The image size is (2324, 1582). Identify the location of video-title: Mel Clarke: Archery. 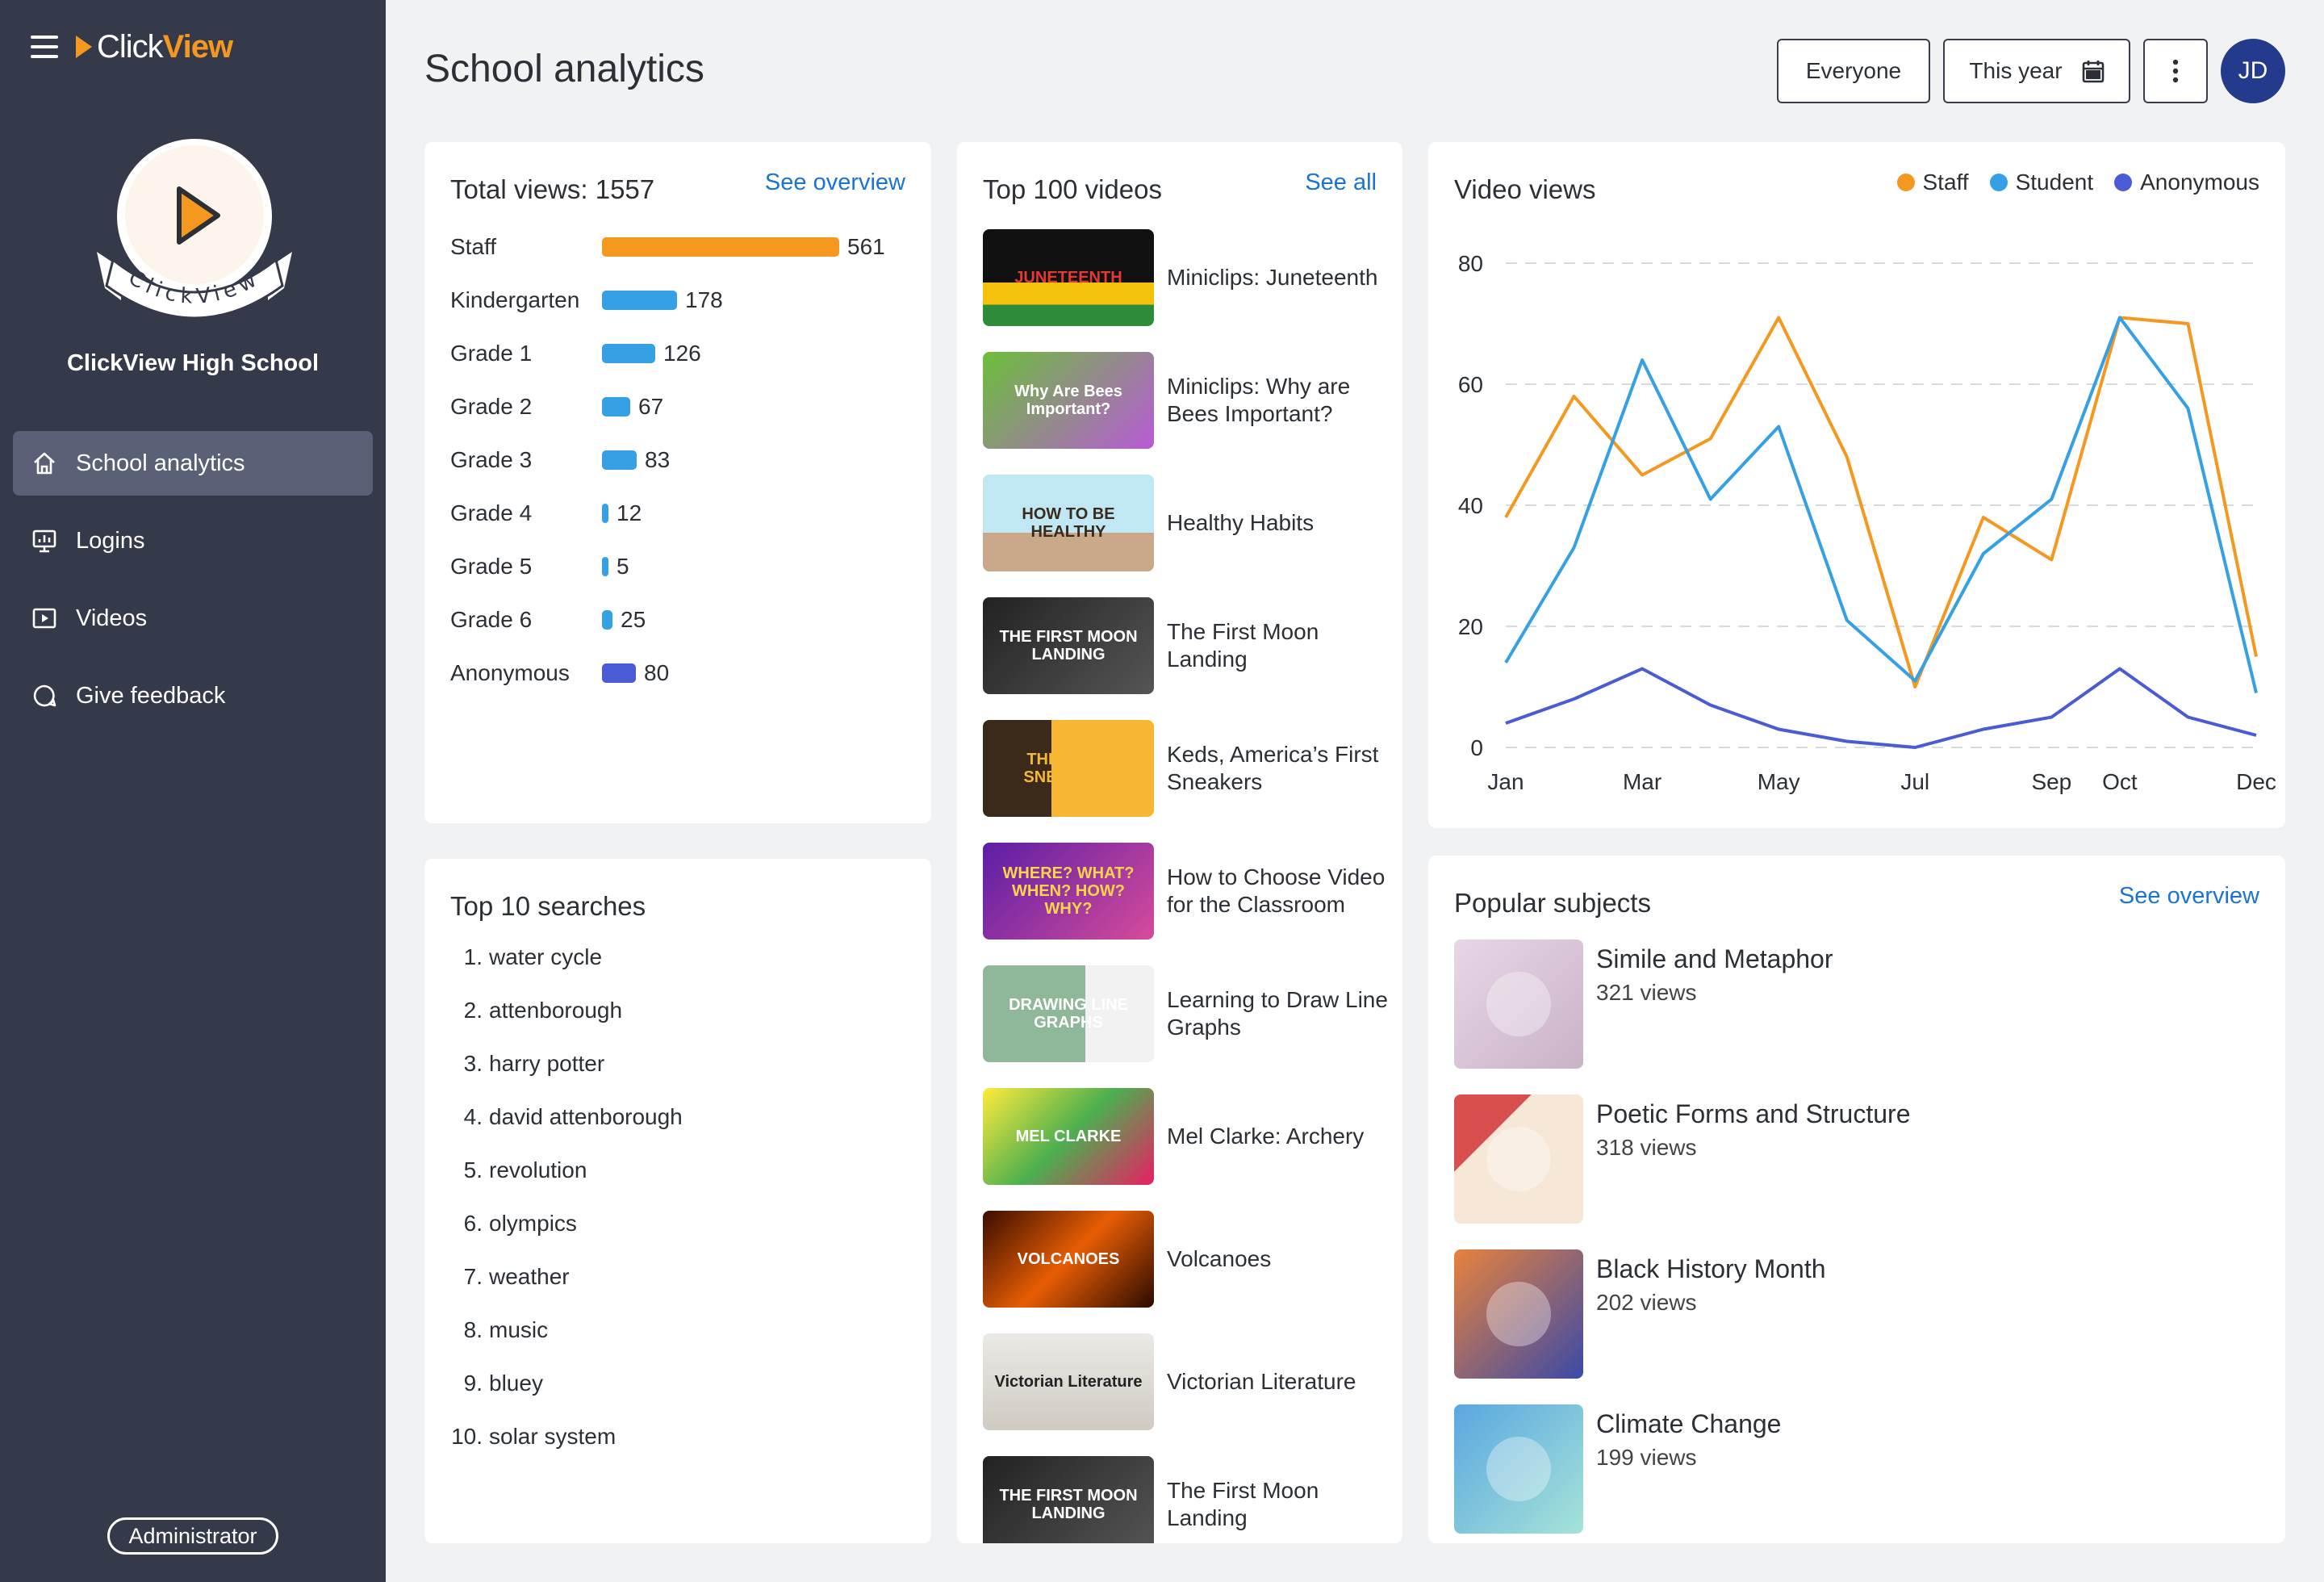
(1280, 1136).